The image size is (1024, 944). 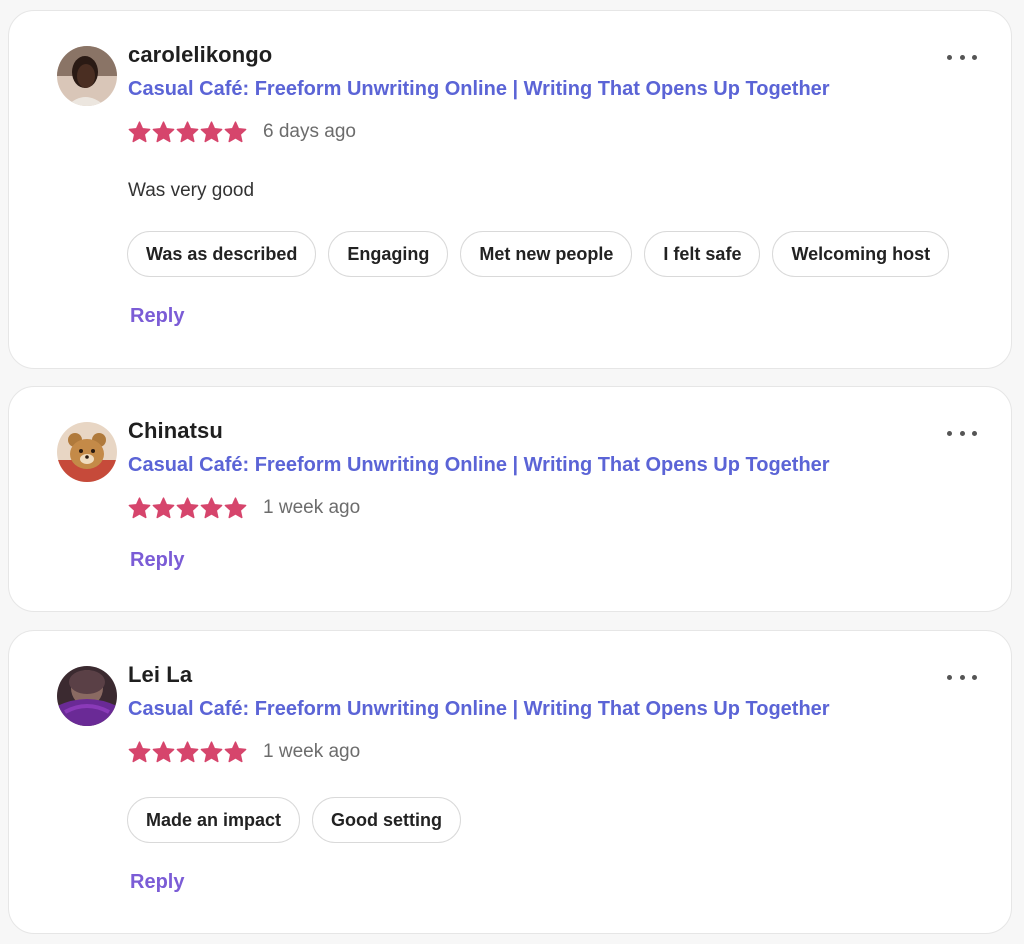 I want to click on tag: I felt safe, so click(x=702, y=254).